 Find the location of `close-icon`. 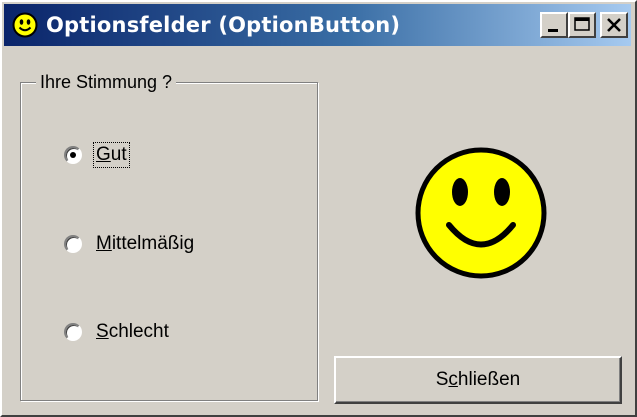

close-icon is located at coordinates (614, 25).